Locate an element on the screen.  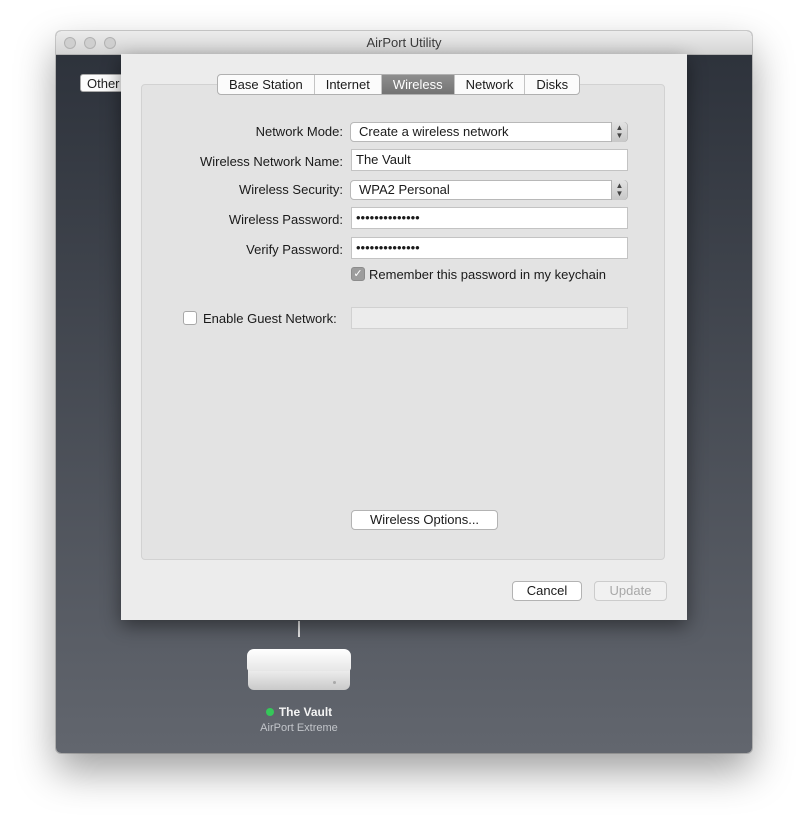
wireless-security-popup: WPA2 Personal ▲ ▼ is located at coordinates (489, 190).